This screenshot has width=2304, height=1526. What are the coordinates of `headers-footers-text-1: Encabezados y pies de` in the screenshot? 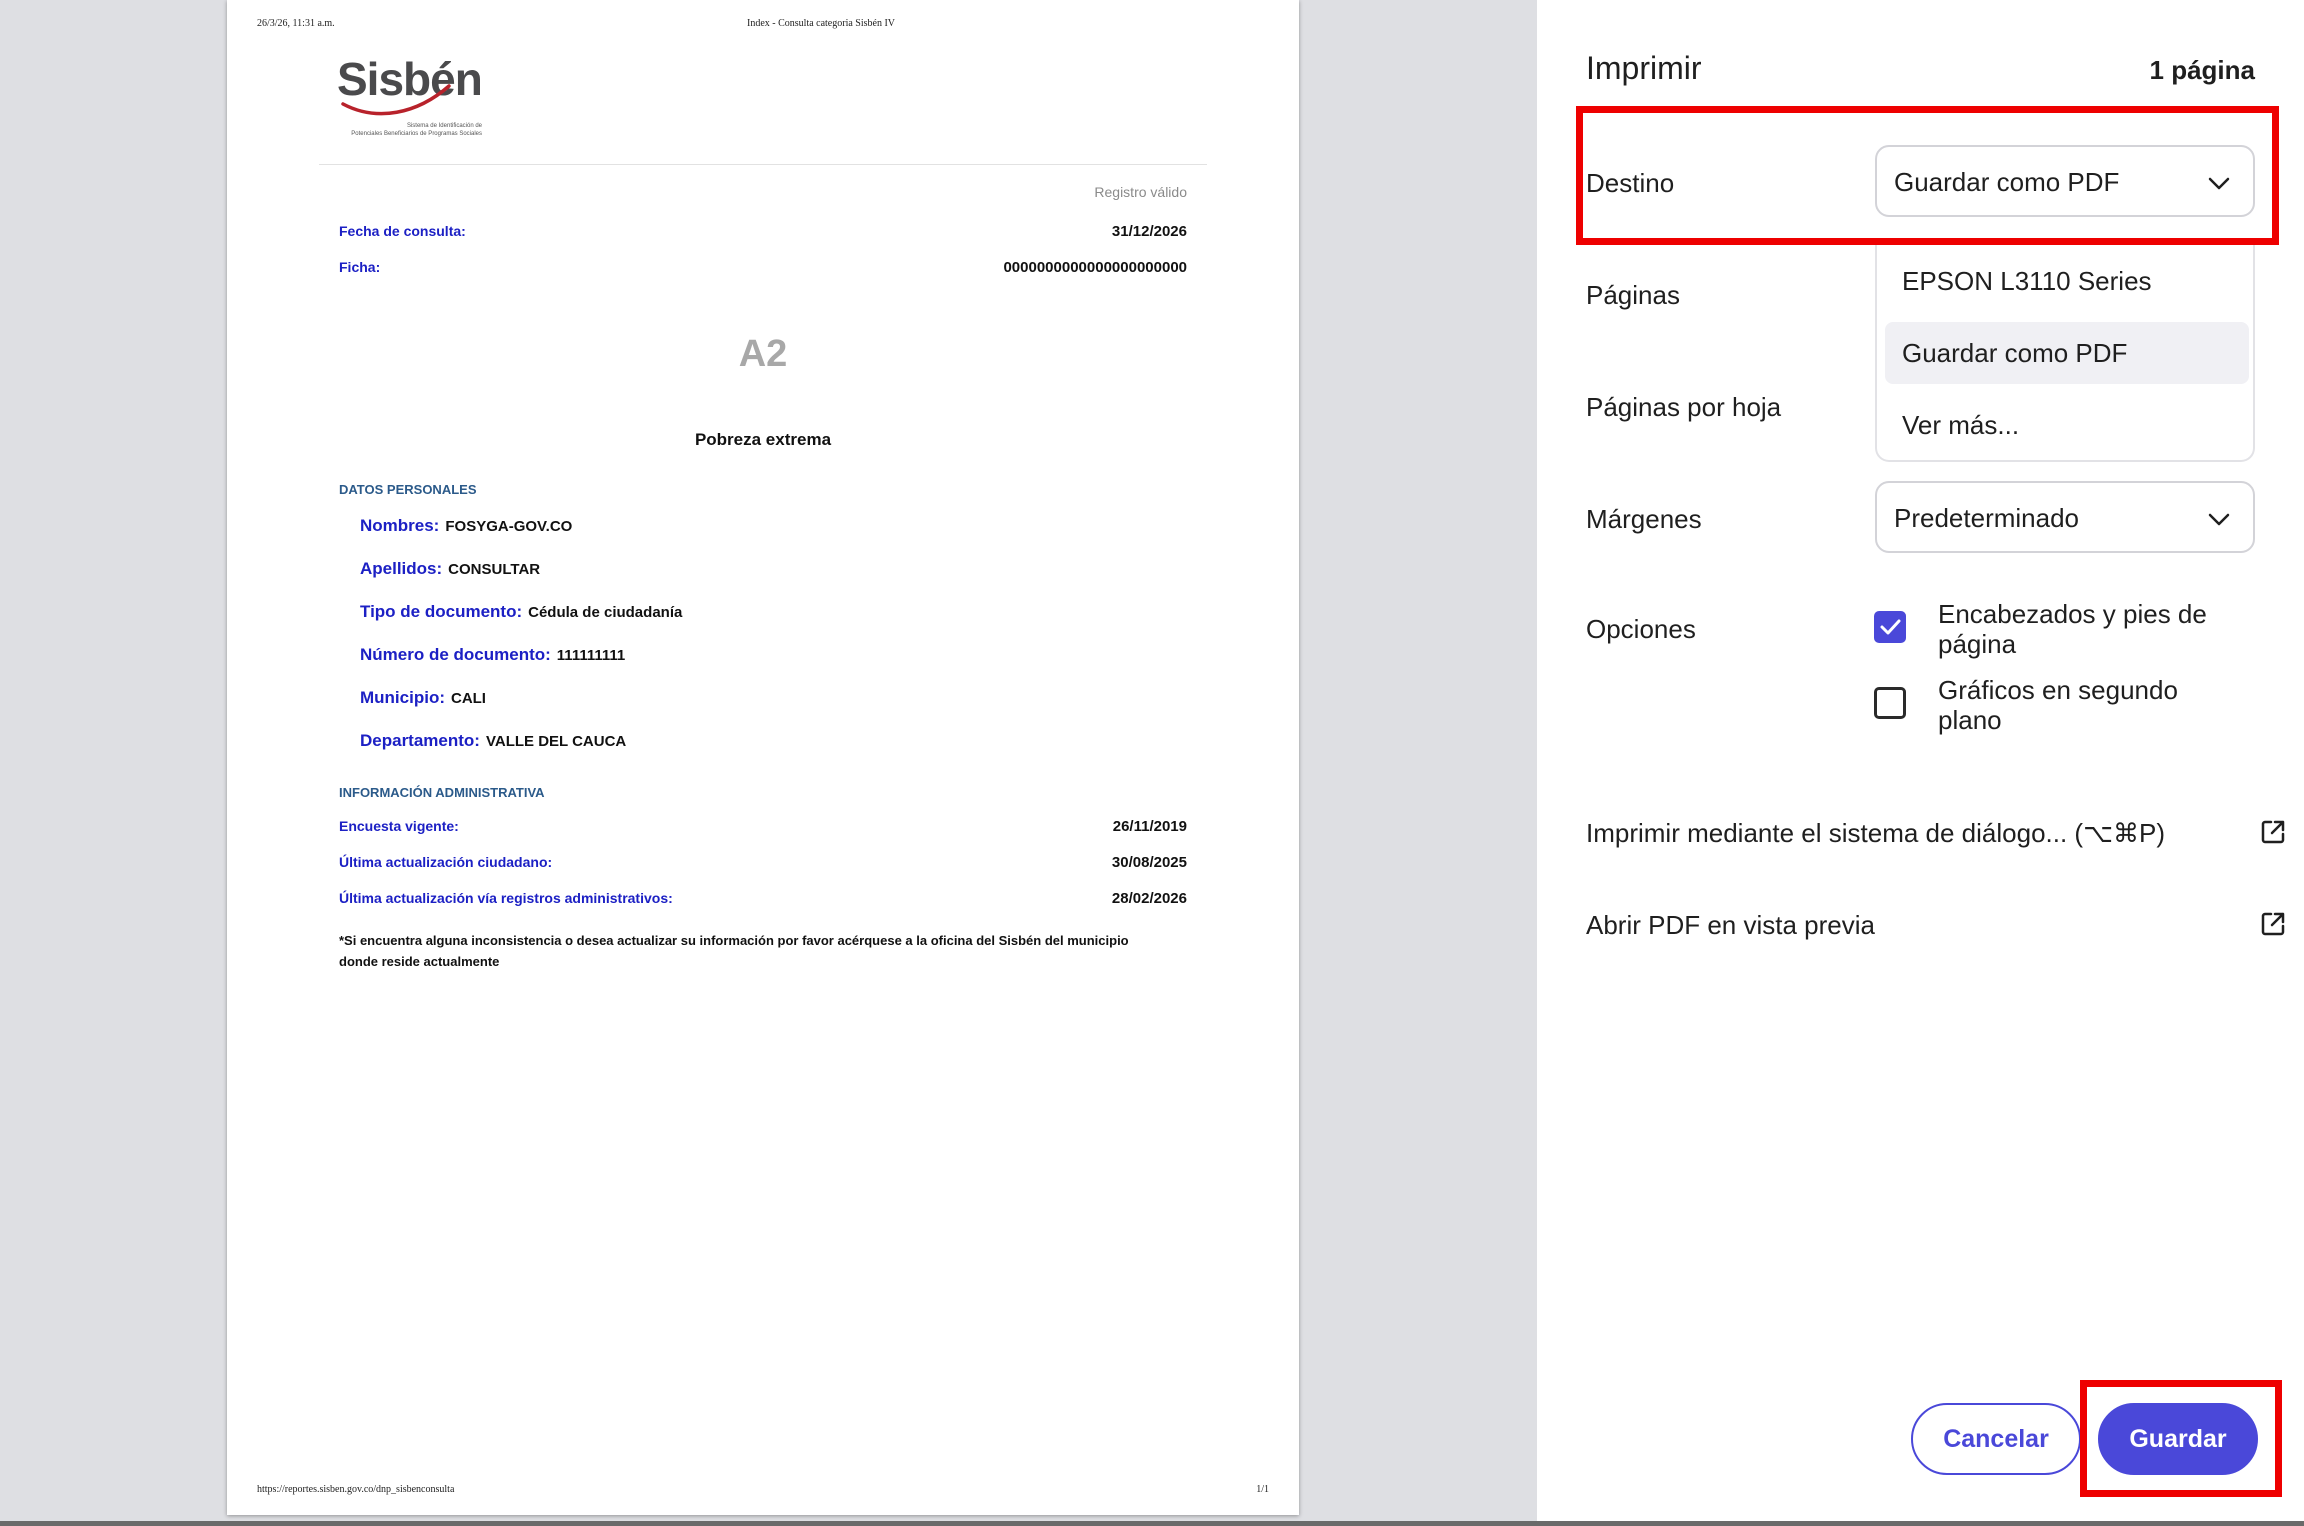 It's located at (2072, 614).